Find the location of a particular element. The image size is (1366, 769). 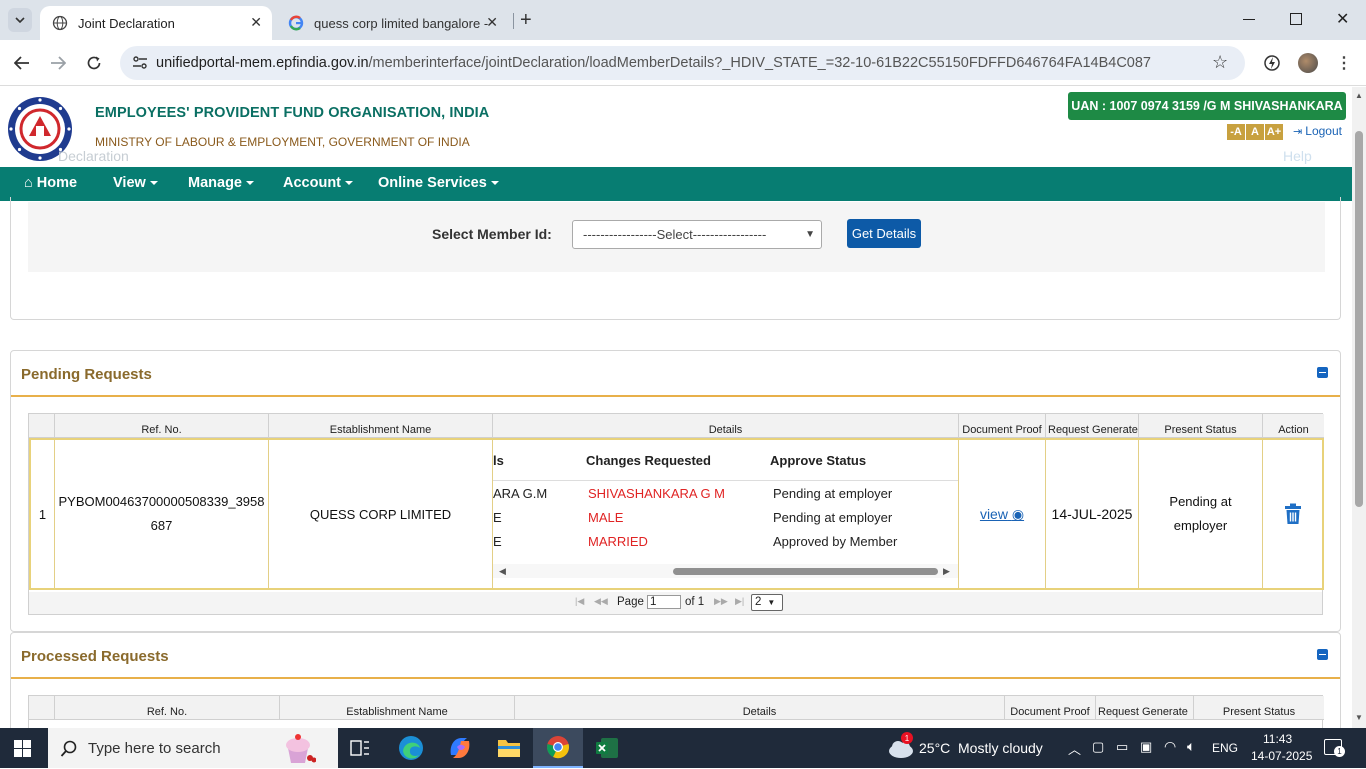

volume-icon: 🔈︎ is located at coordinates (1191, 746).